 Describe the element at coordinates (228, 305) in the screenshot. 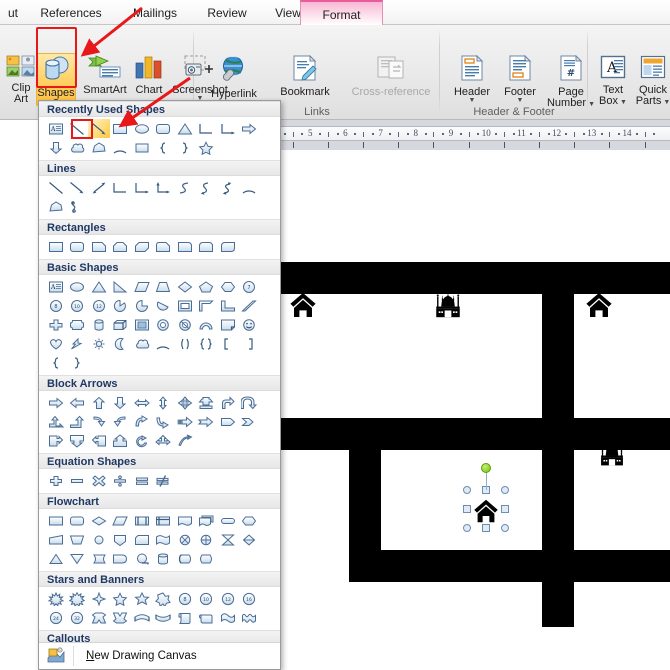

I see `l-shape` at that location.